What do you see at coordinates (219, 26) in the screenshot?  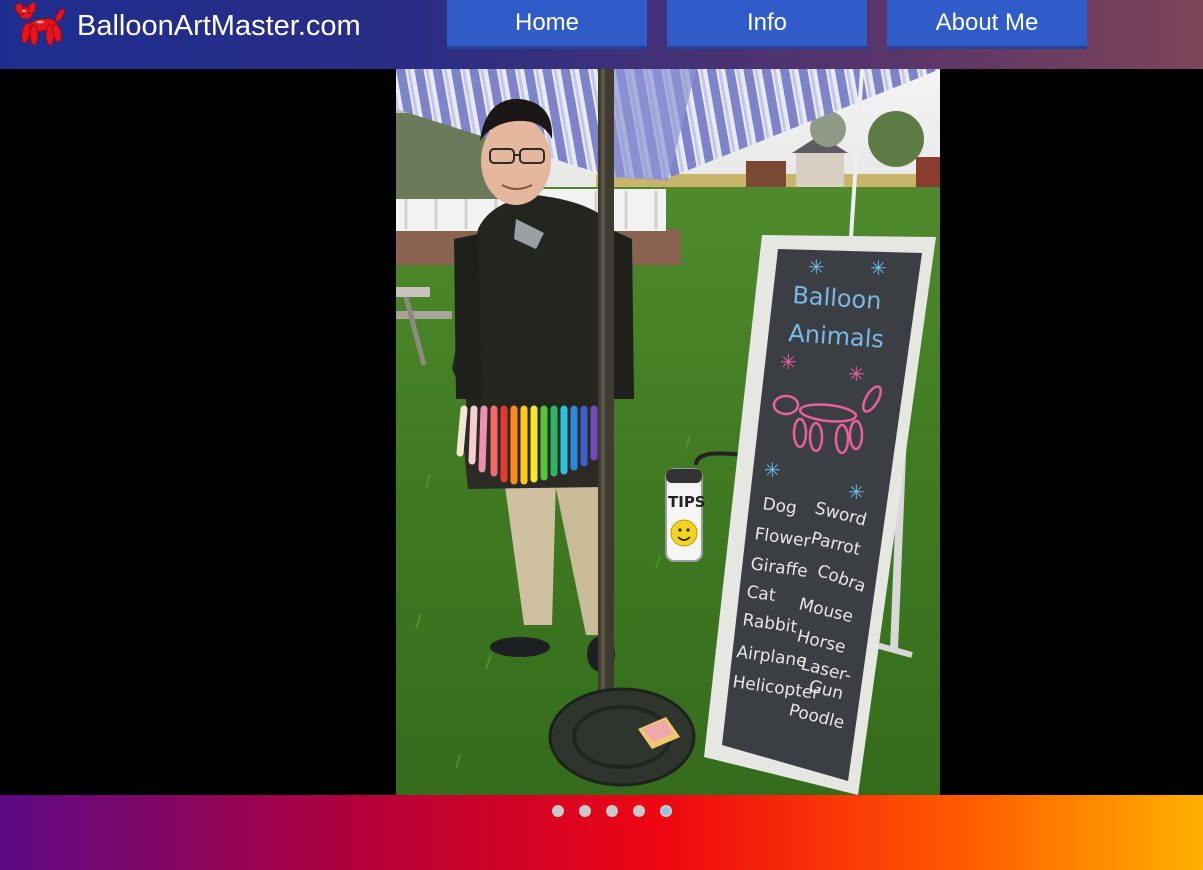 I see `site-title: BalloonArtMaster.com` at bounding box center [219, 26].